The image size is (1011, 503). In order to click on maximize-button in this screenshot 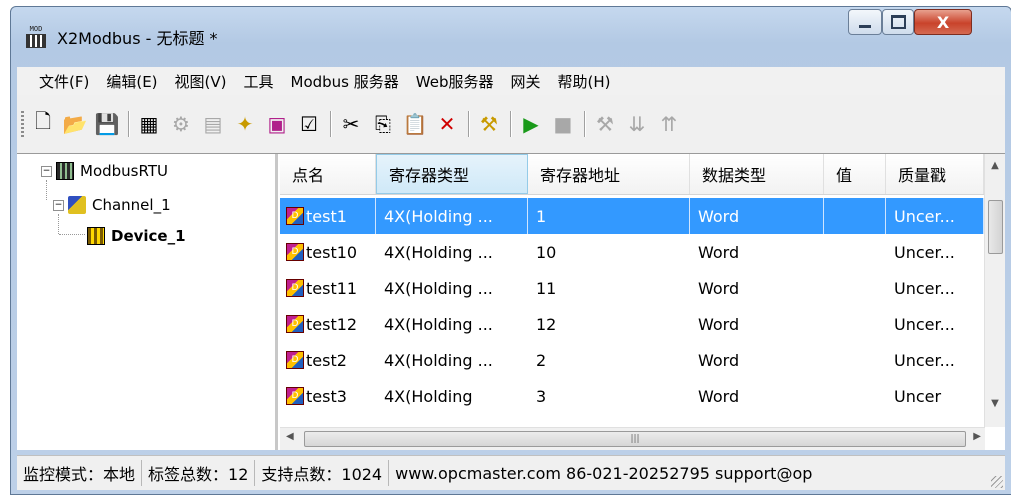, I will do `click(898, 22)`.